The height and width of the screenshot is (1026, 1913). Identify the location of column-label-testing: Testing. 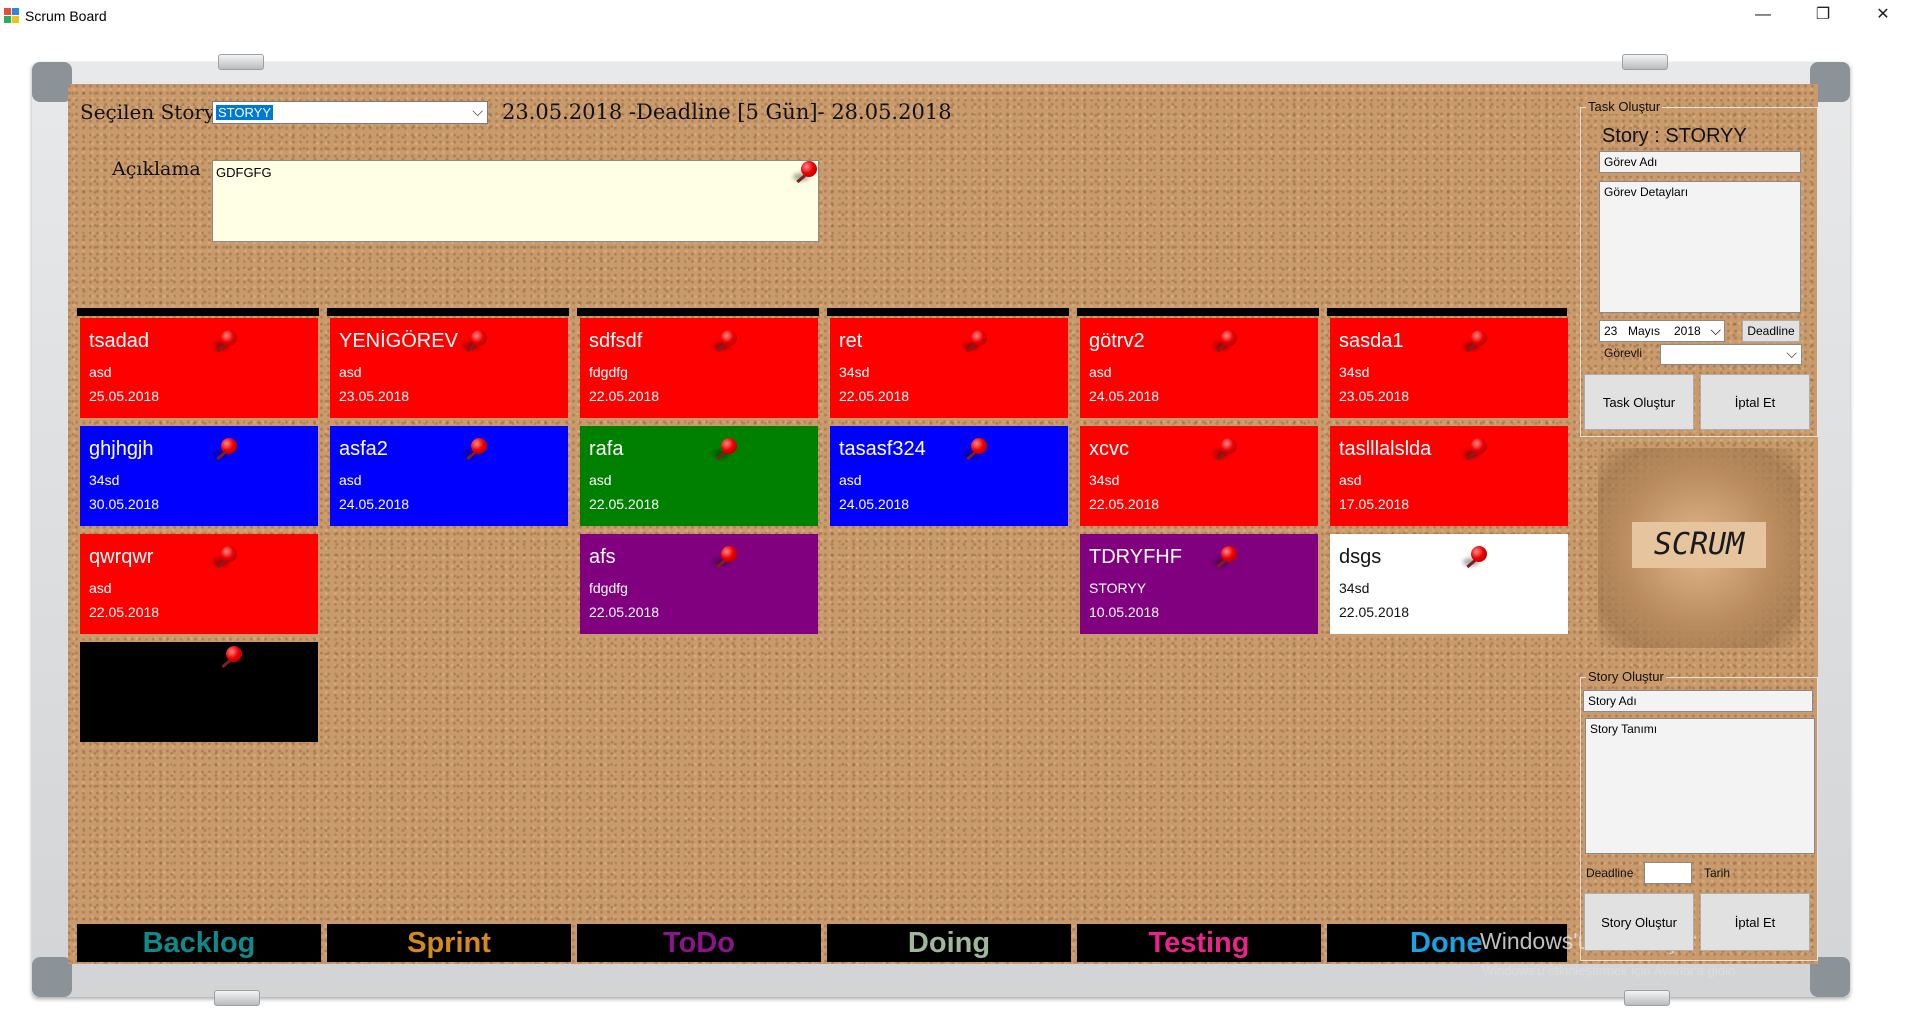
(1199, 943).